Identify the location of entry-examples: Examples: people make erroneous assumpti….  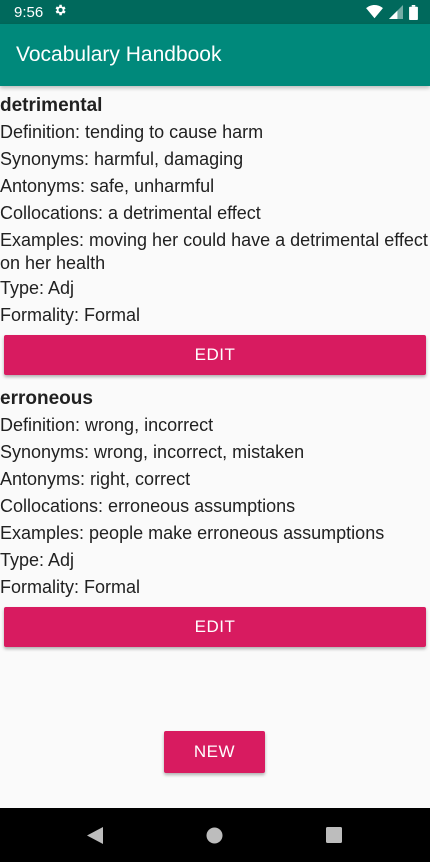
(192, 533).